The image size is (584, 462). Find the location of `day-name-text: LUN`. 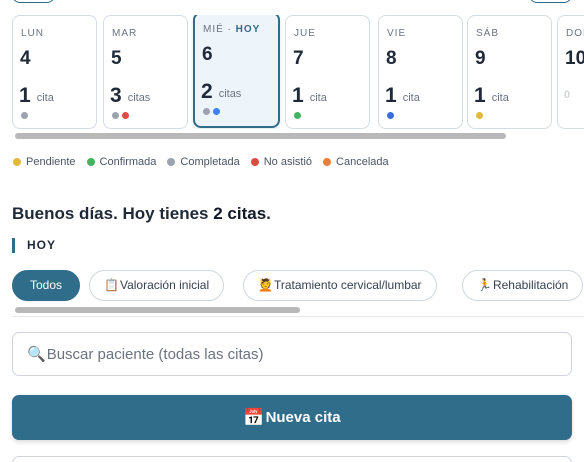

day-name-text: LUN is located at coordinates (33, 33).